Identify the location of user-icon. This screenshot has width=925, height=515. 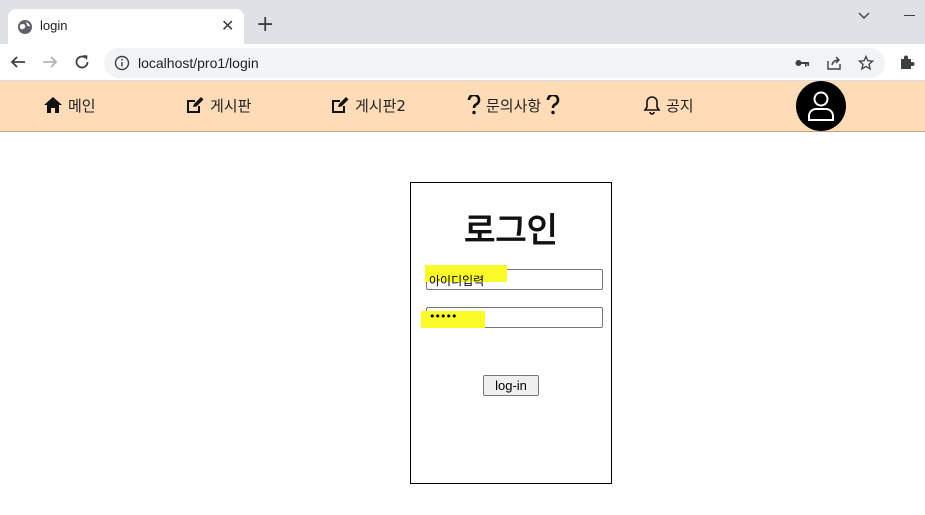
(821, 106).